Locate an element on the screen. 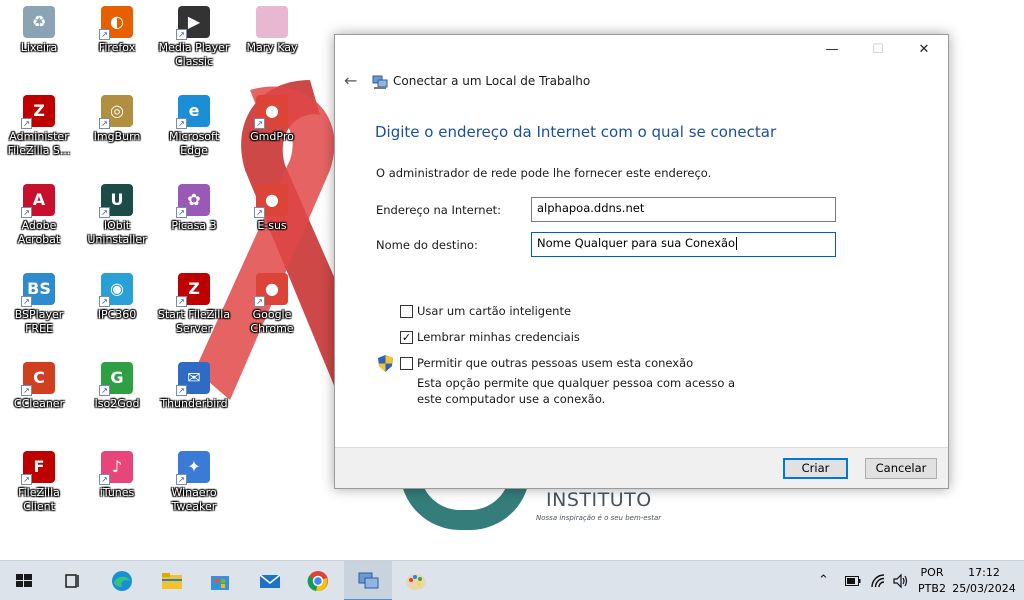 The height and width of the screenshot is (600, 1024). uac-shield-icon is located at coordinates (385, 363).